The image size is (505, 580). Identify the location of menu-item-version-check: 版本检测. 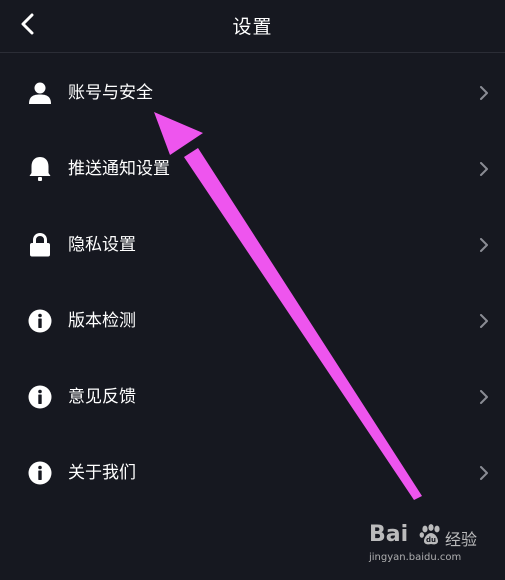
(252, 322).